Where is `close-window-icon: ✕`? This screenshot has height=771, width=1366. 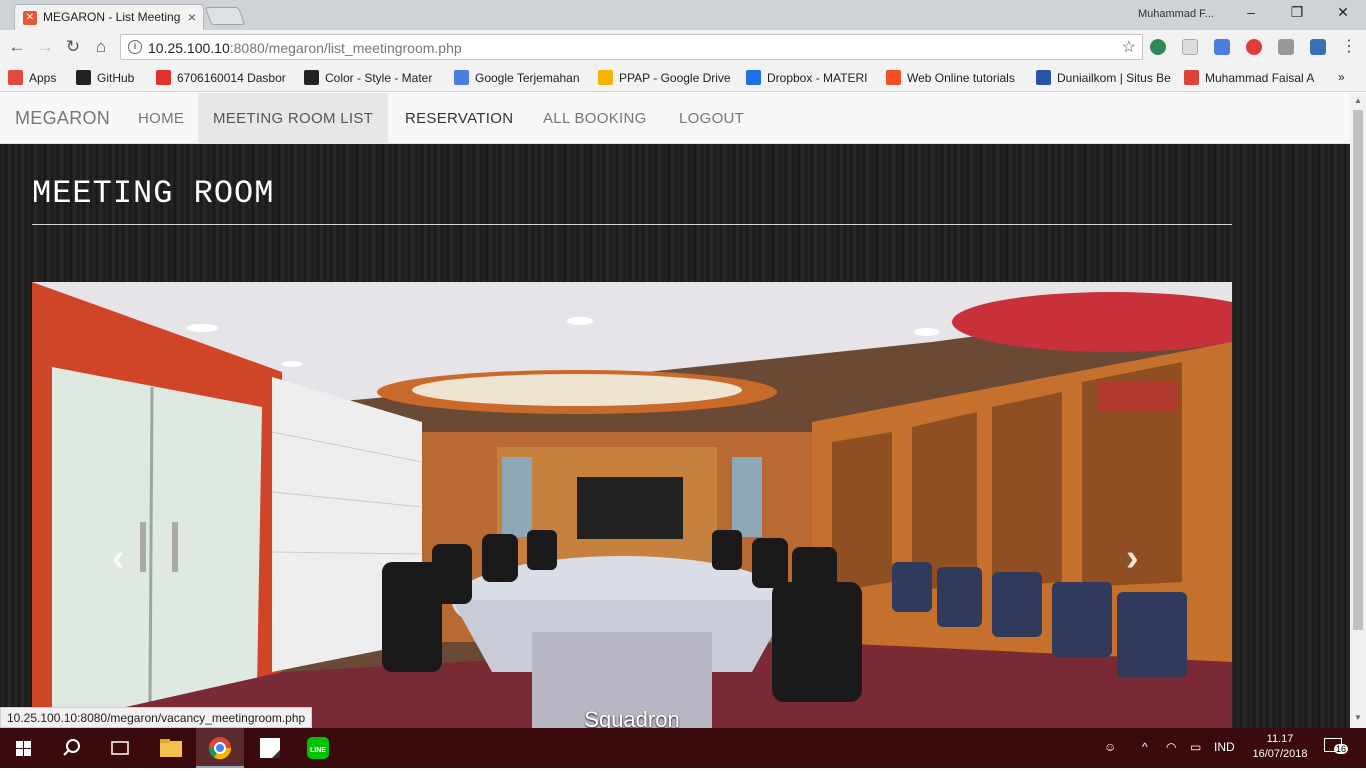
close-window-icon: ✕ is located at coordinates (1343, 12).